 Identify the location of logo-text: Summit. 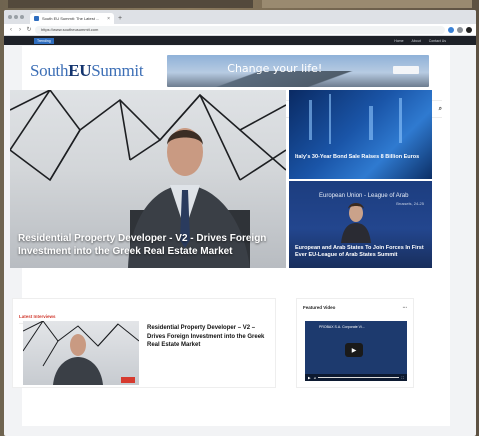
(117, 70).